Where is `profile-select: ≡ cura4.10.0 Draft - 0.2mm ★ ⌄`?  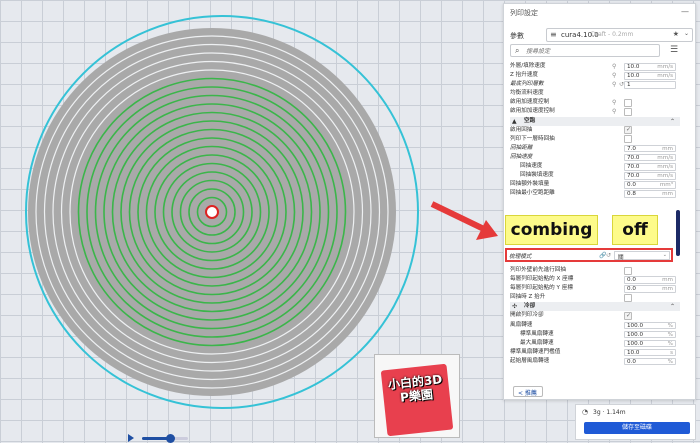
profile-select: ≡ cura4.10.0 Draft - 0.2mm ★ ⌄ is located at coordinates (619, 35).